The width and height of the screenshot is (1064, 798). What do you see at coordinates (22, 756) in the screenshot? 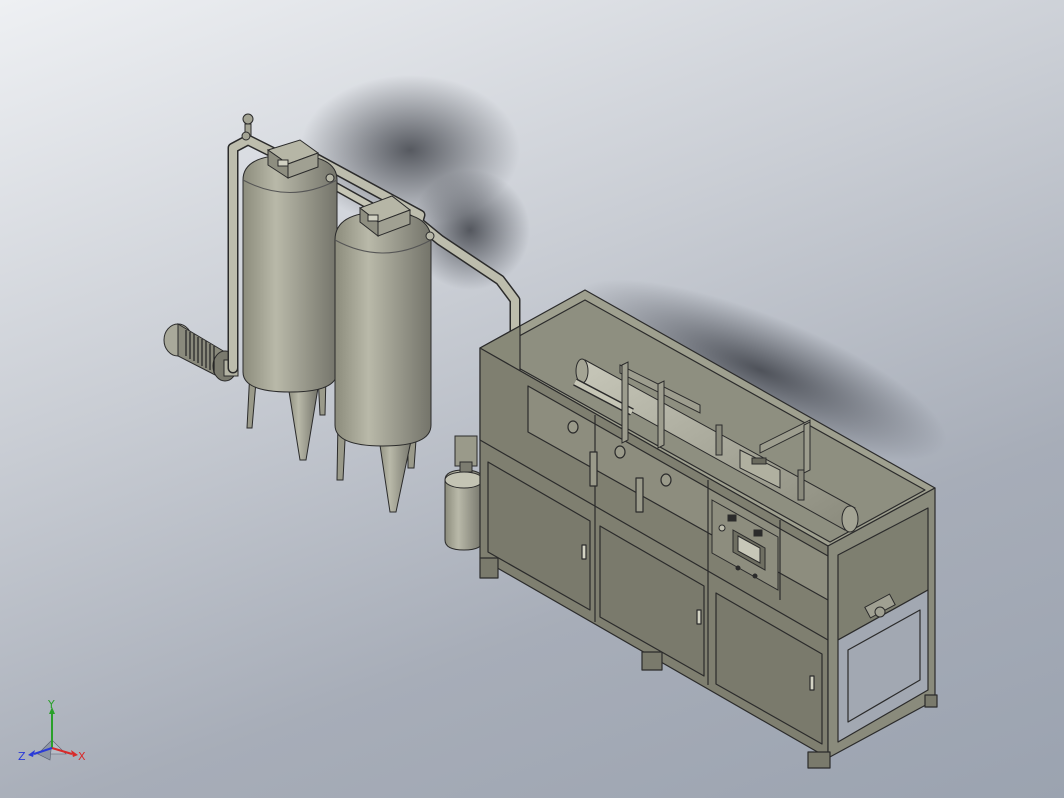
I see `z-axis-label: Z` at bounding box center [22, 756].